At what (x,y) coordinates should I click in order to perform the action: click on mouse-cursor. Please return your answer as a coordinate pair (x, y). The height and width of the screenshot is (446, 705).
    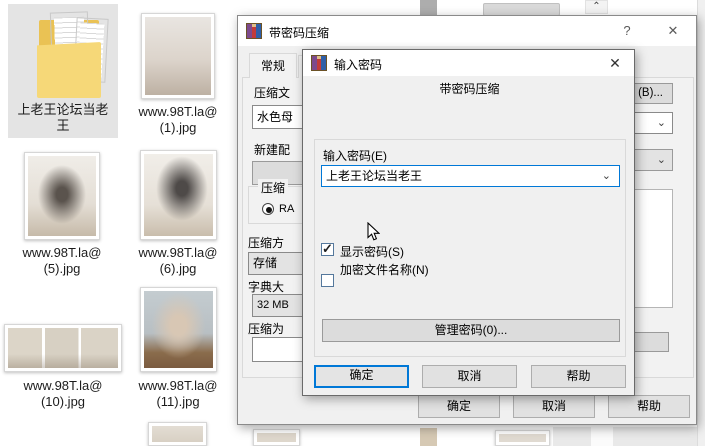
    Looking at the image, I should click on (374, 233).